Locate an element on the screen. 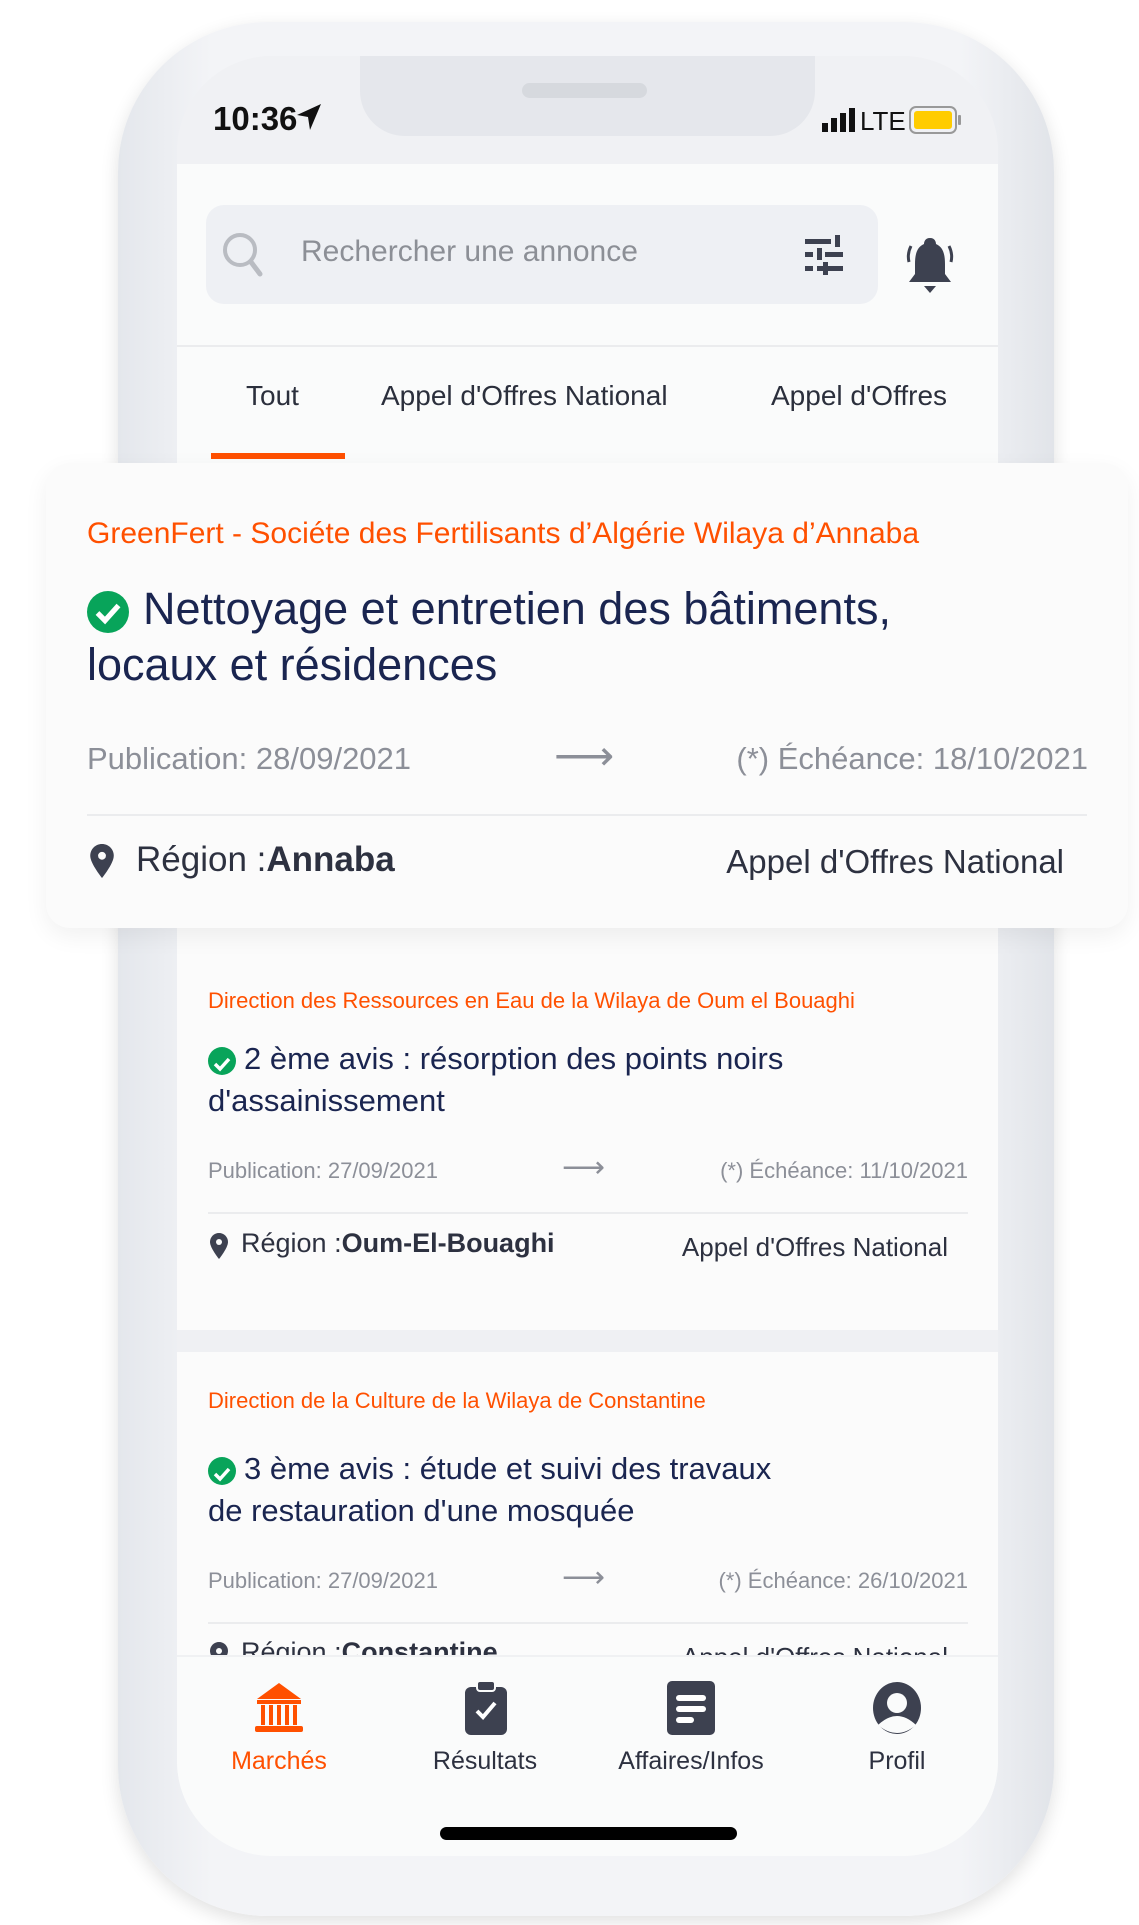 This screenshot has height=1925, width=1139. active-tab-indicator is located at coordinates (278, 456).